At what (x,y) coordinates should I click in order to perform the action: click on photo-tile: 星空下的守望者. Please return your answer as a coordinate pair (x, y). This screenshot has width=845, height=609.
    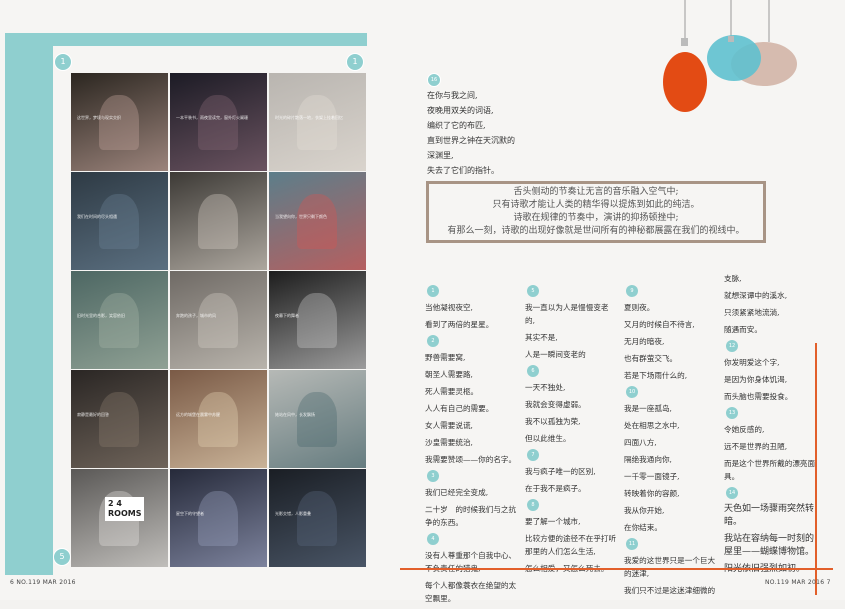
    Looking at the image, I should click on (218, 518).